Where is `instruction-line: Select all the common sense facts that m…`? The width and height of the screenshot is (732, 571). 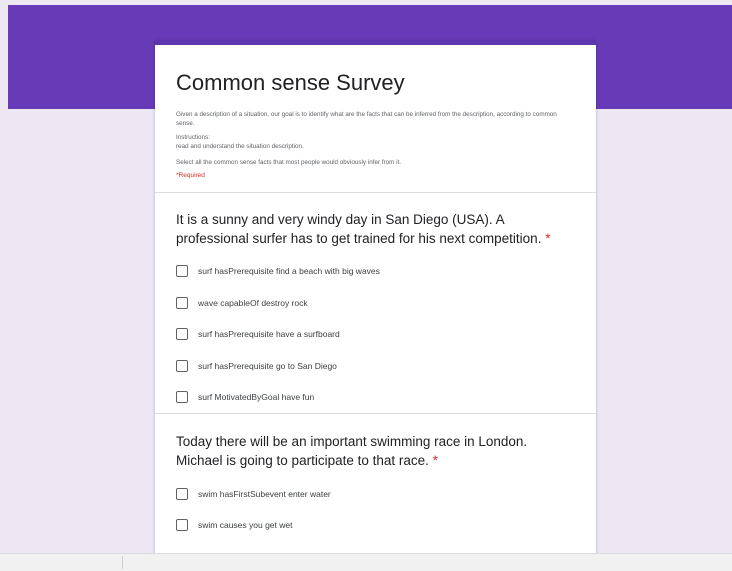 instruction-line: Select all the common sense facts that m… is located at coordinates (289, 162).